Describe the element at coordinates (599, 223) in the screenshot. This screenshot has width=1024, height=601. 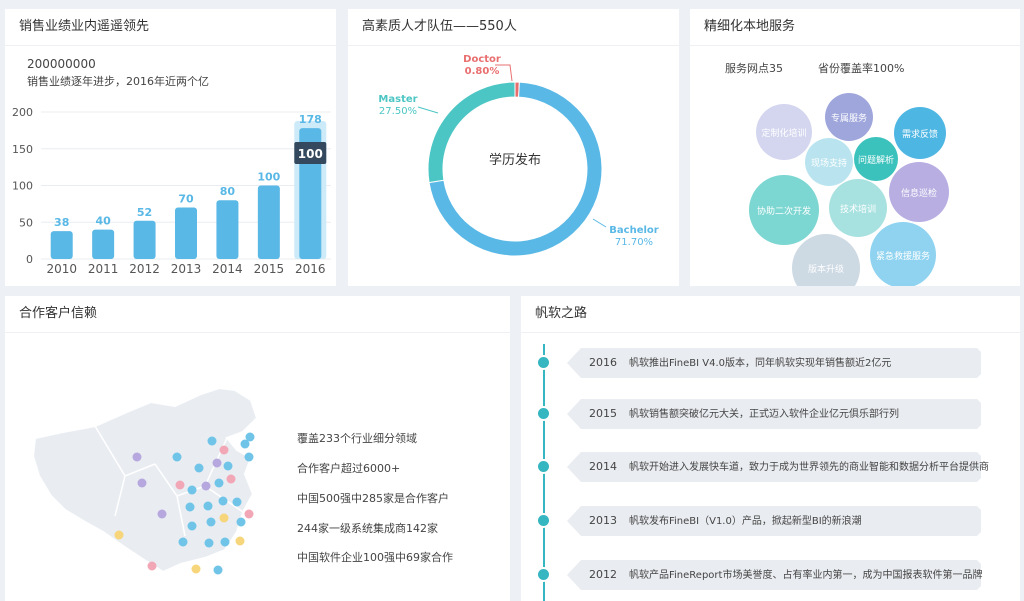
I see `bachelor-leader-line` at that location.